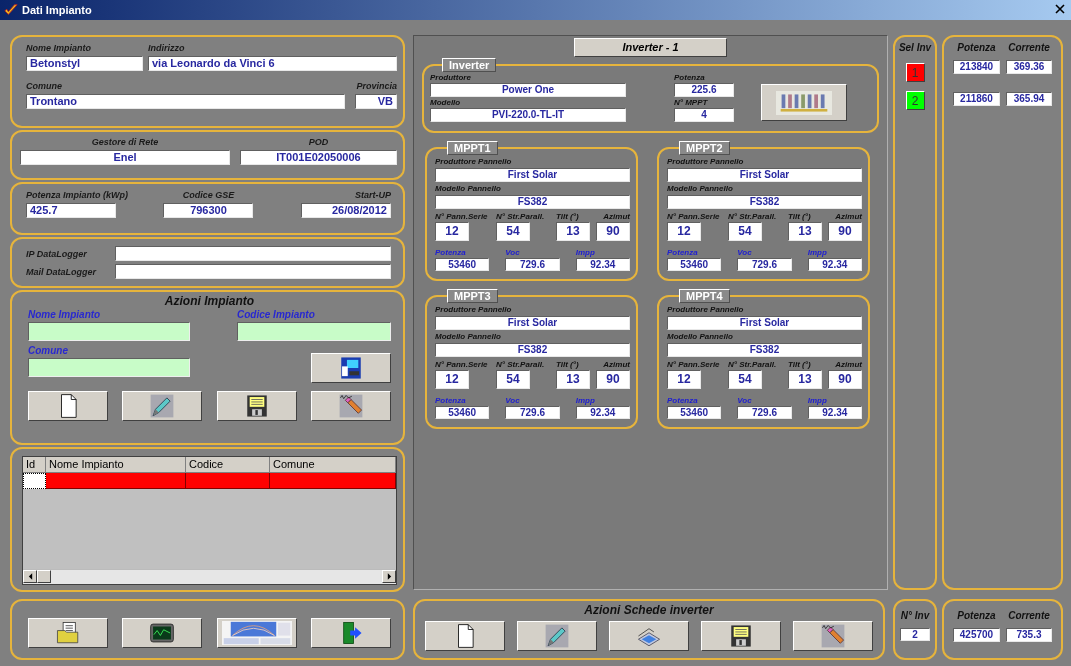  What do you see at coordinates (528, 90) in the screenshot?
I see `text-field: Power One` at bounding box center [528, 90].